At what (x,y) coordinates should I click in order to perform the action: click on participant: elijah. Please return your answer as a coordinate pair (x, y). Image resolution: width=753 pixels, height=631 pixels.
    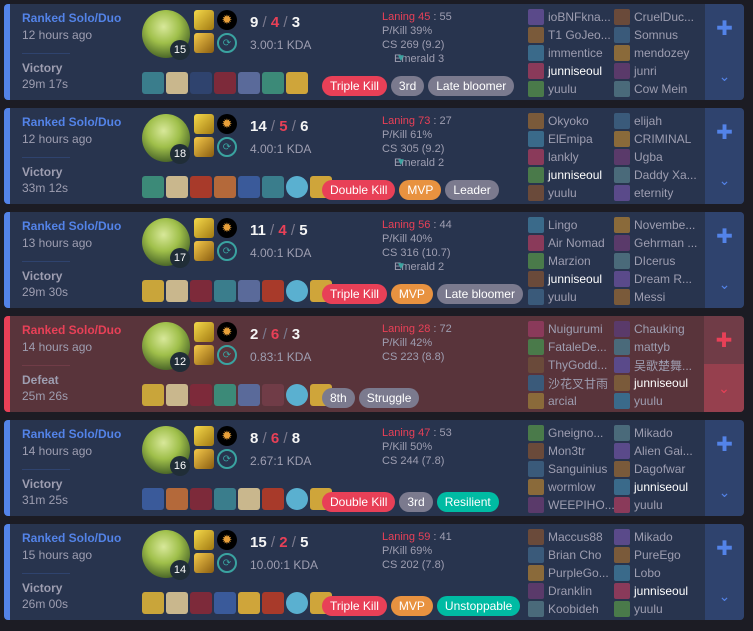
    Looking at the image, I should click on (657, 121).